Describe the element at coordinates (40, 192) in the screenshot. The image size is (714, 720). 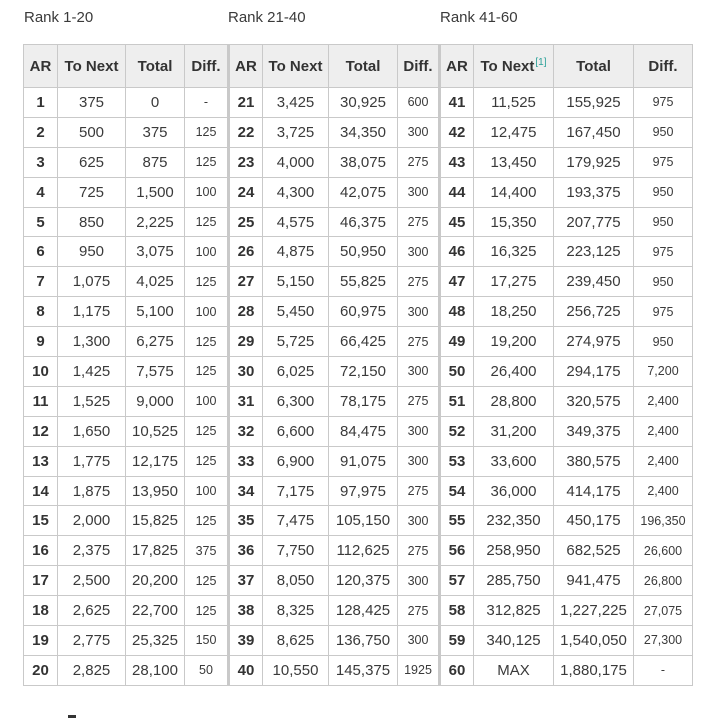
I see `cell-ar: 4` at that location.